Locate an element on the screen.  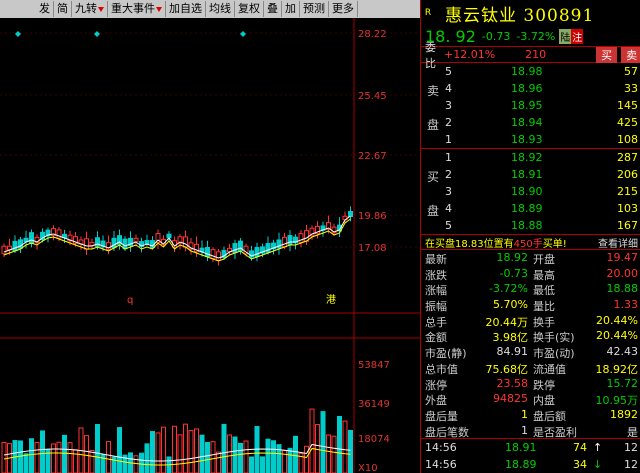
toolbar-button: 复权 is located at coordinates (249, 9).